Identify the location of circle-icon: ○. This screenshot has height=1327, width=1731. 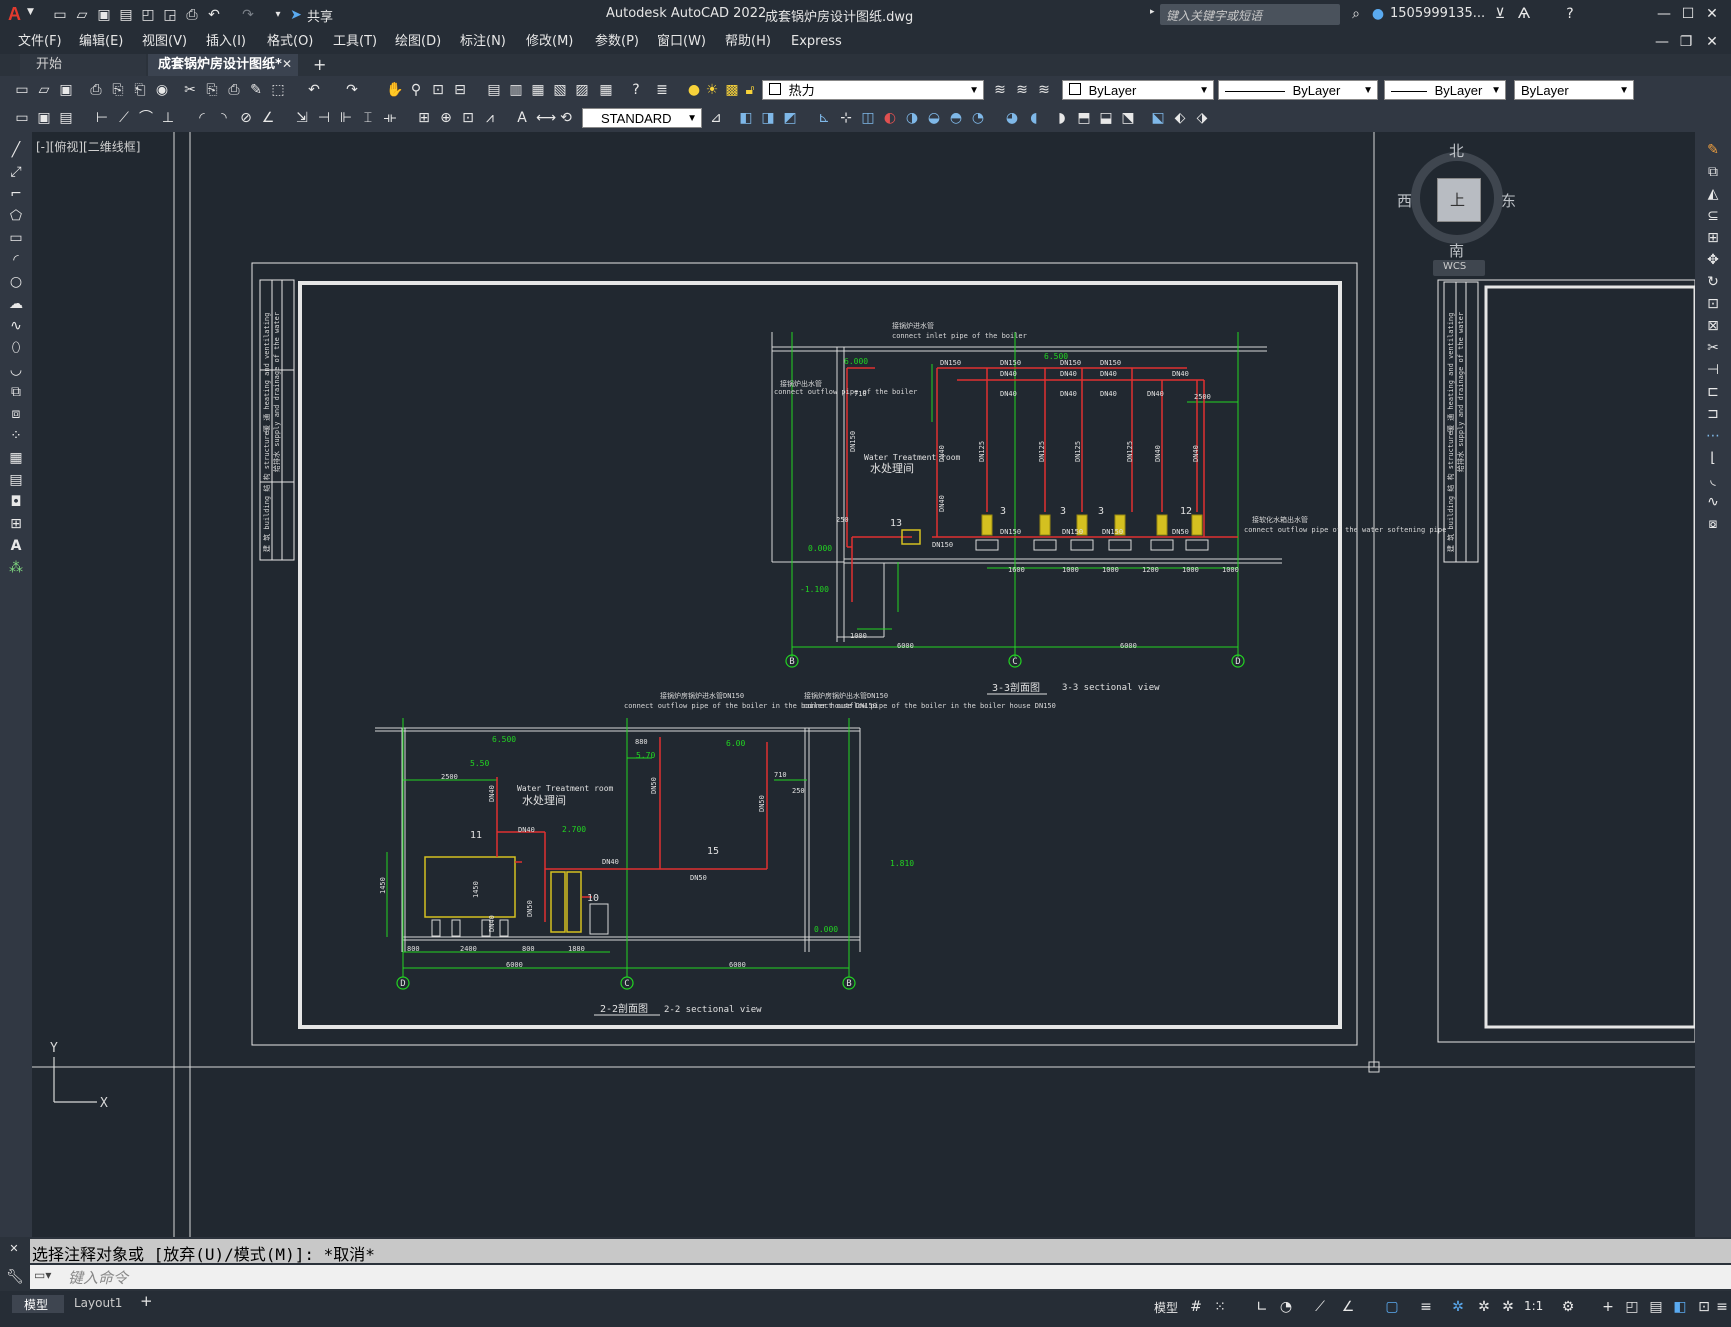
(16, 282).